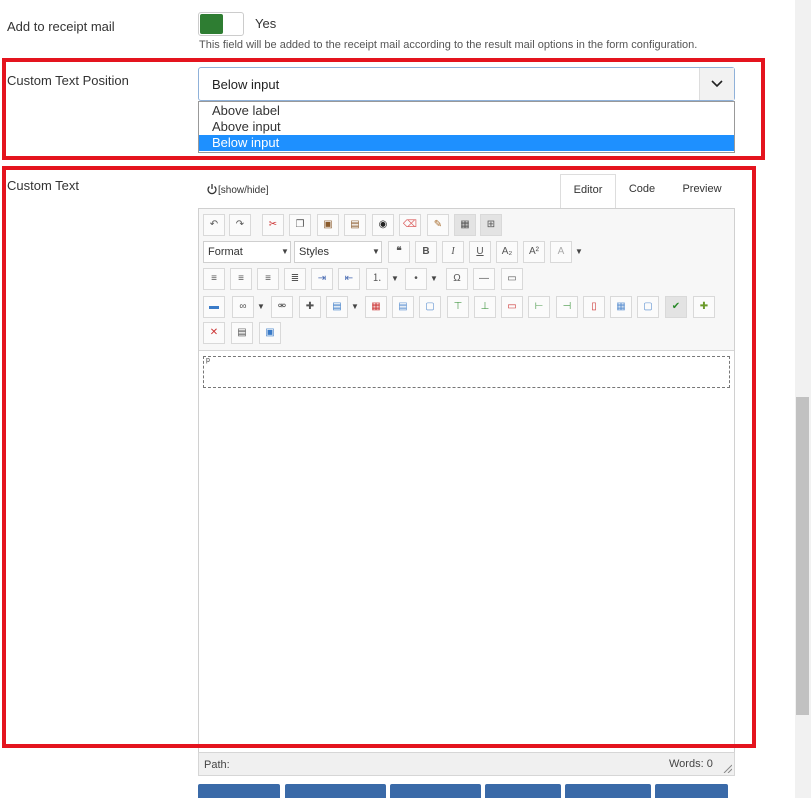 The image size is (811, 798). What do you see at coordinates (802, 556) in the screenshot?
I see `page-scrollbar-thumb` at bounding box center [802, 556].